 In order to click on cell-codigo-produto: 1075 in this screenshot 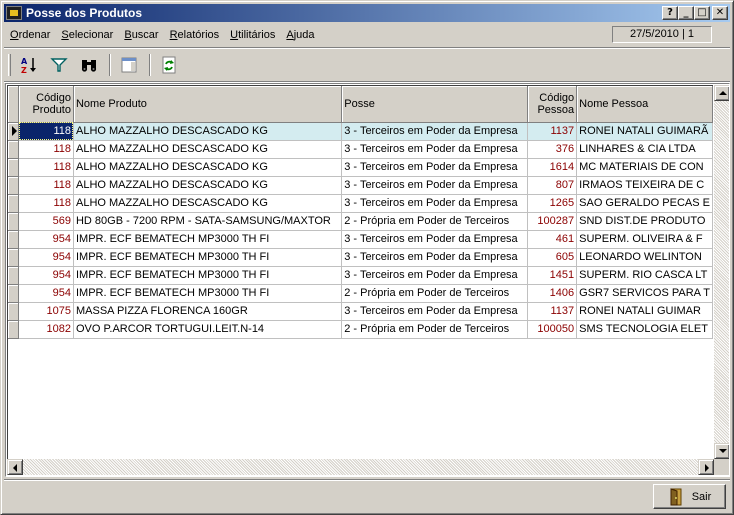, I will do `click(46, 311)`.